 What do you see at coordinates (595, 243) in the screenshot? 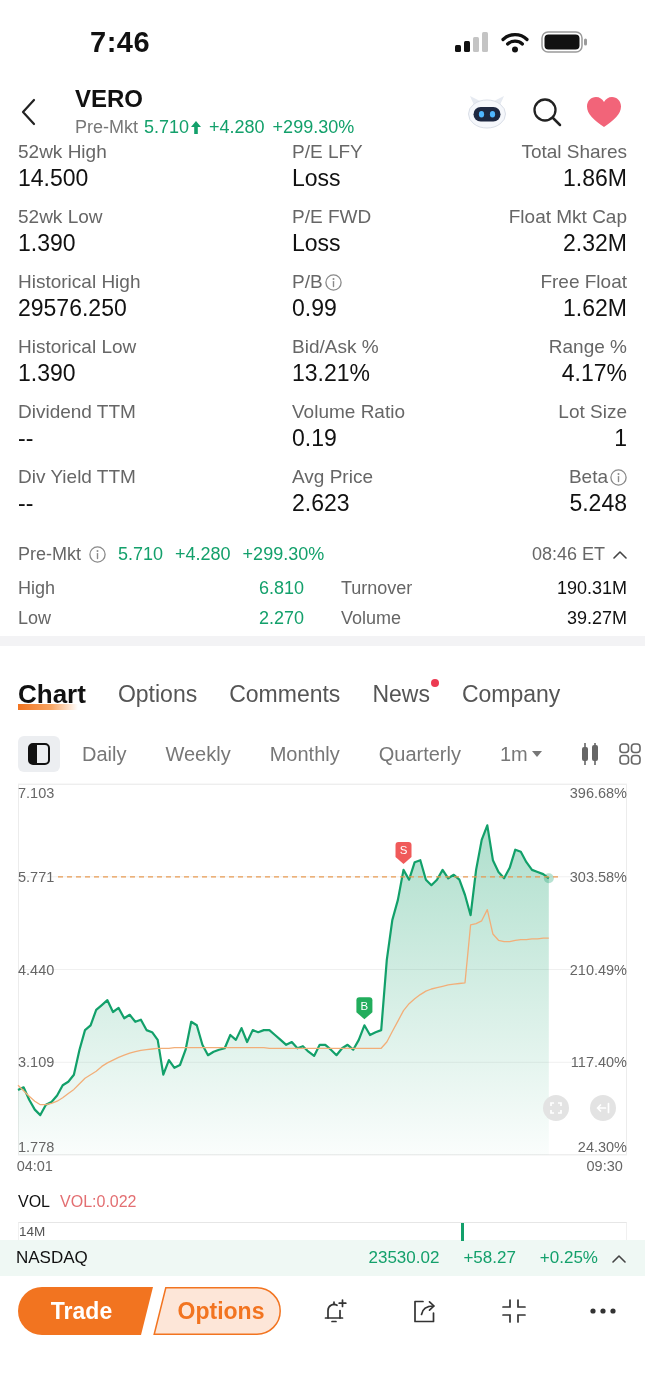
I see `stat-value: 2.32M` at bounding box center [595, 243].